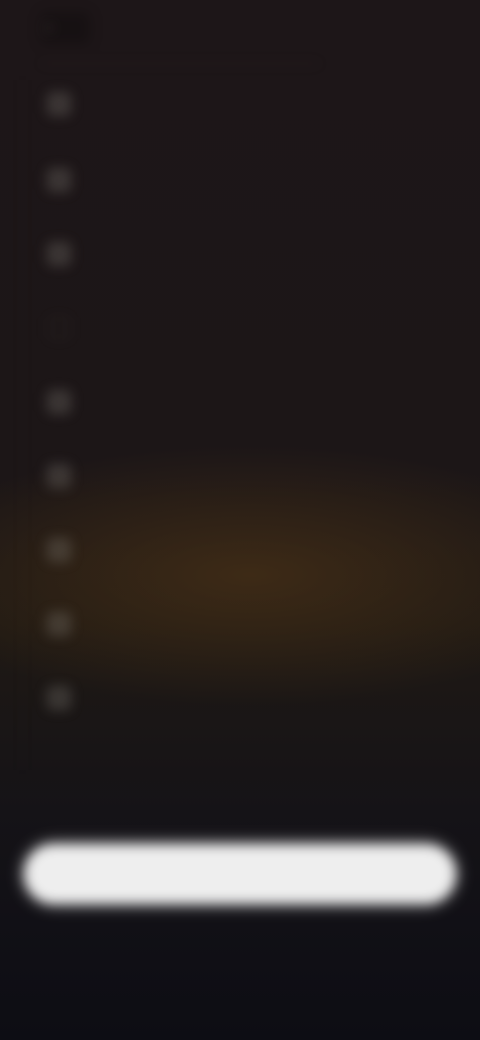  I want to click on list-rule, so click(22, 425).